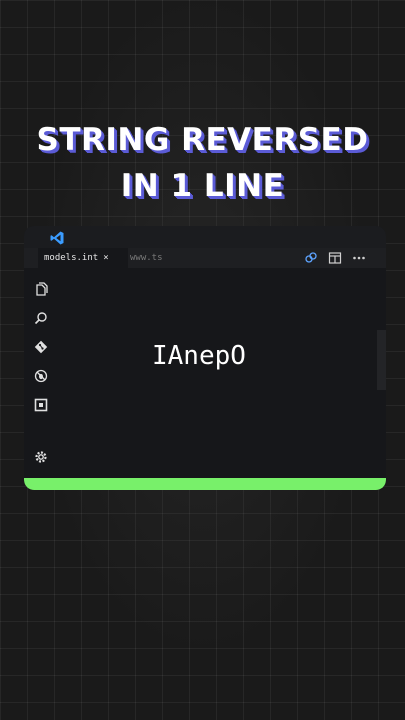  Describe the element at coordinates (57, 238) in the screenshot. I see `vscode-logo-icon` at that location.